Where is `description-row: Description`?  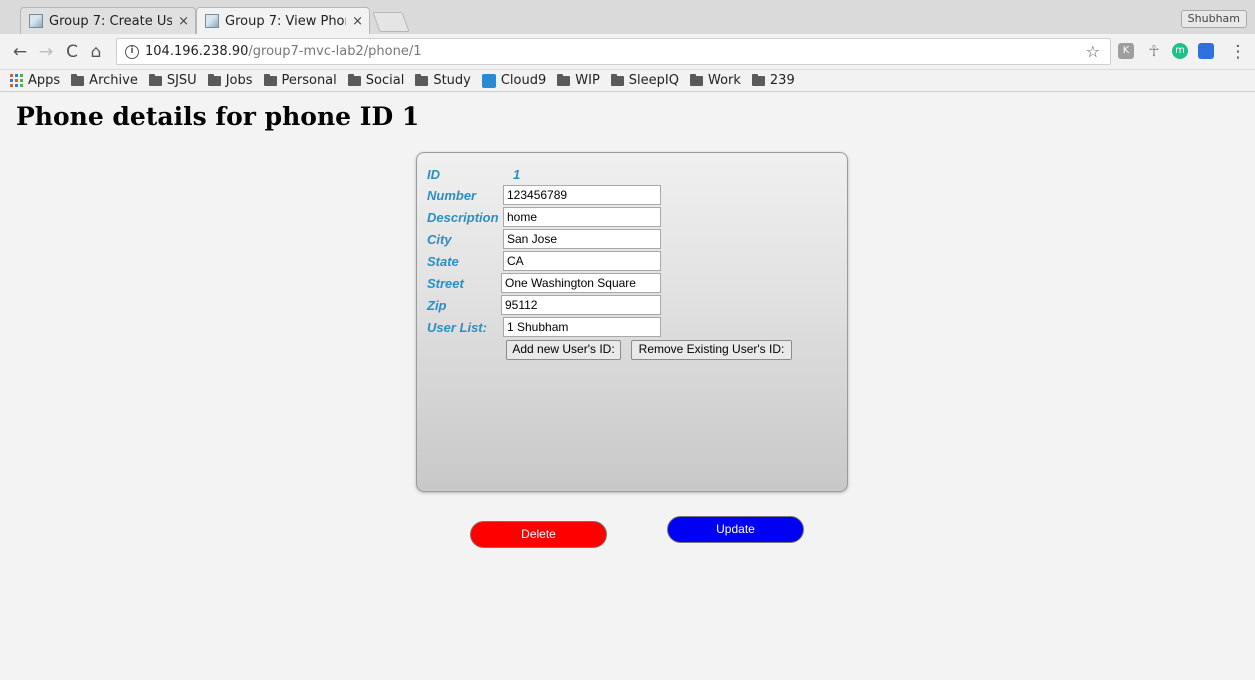 description-row: Description is located at coordinates (463, 217).